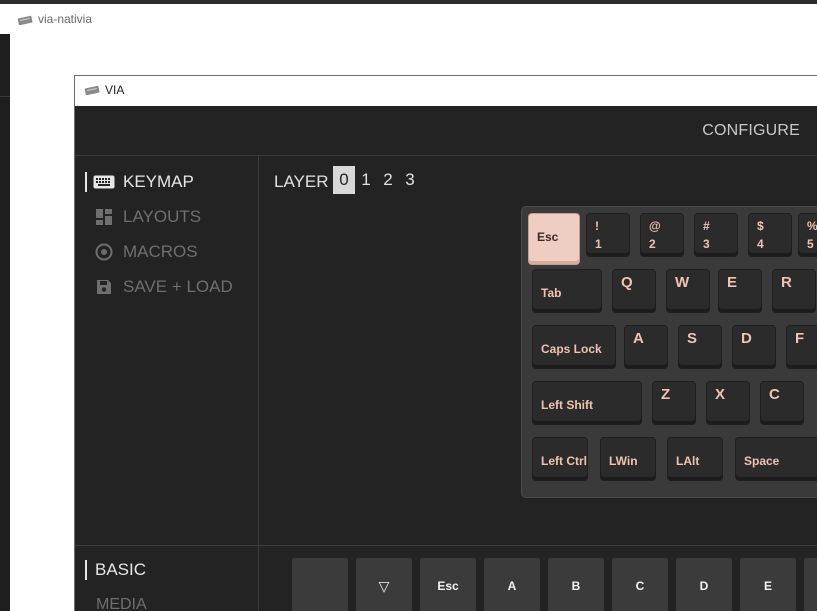 The width and height of the screenshot is (817, 611). Describe the element at coordinates (802, 347) in the screenshot. I see `key-f: F` at that location.